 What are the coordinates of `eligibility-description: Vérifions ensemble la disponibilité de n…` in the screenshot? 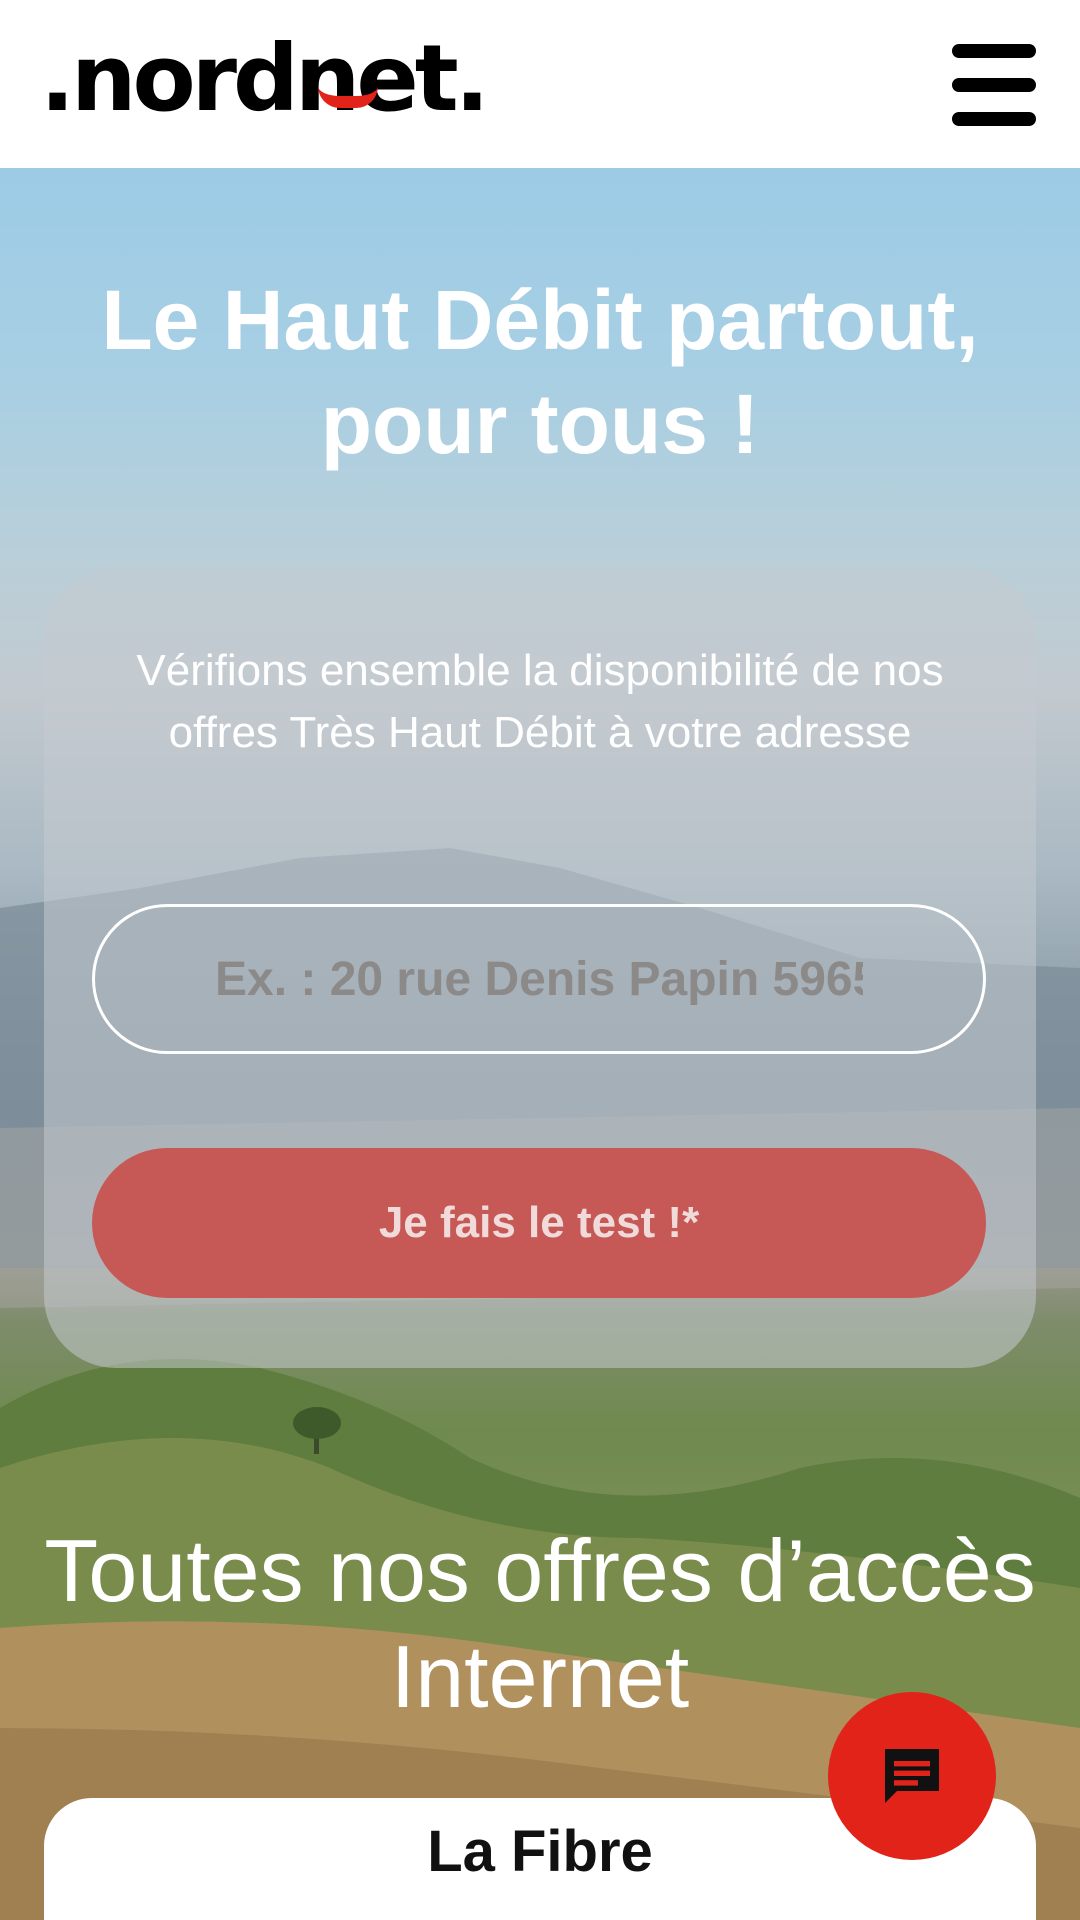 It's located at (540, 701).